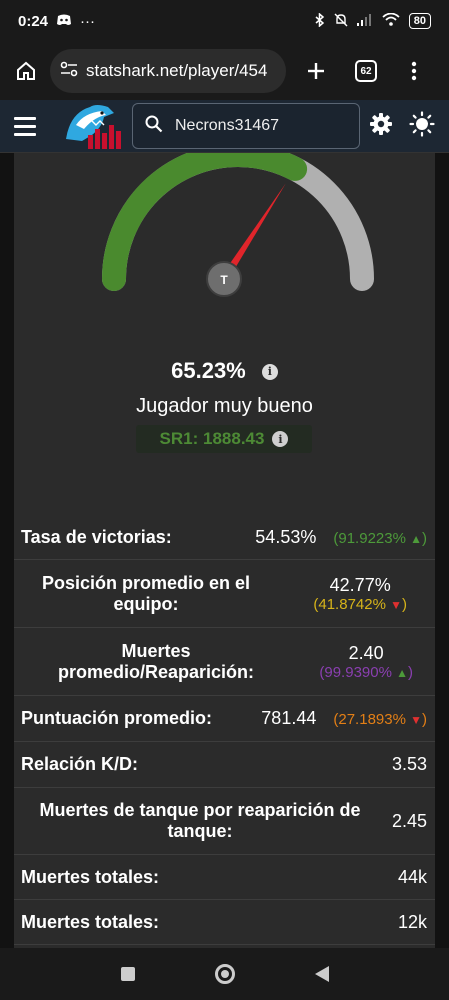 Image resolution: width=449 pixels, height=1000 pixels. Describe the element at coordinates (88, 21) in the screenshot. I see `more-notifications-icon: ···` at that location.